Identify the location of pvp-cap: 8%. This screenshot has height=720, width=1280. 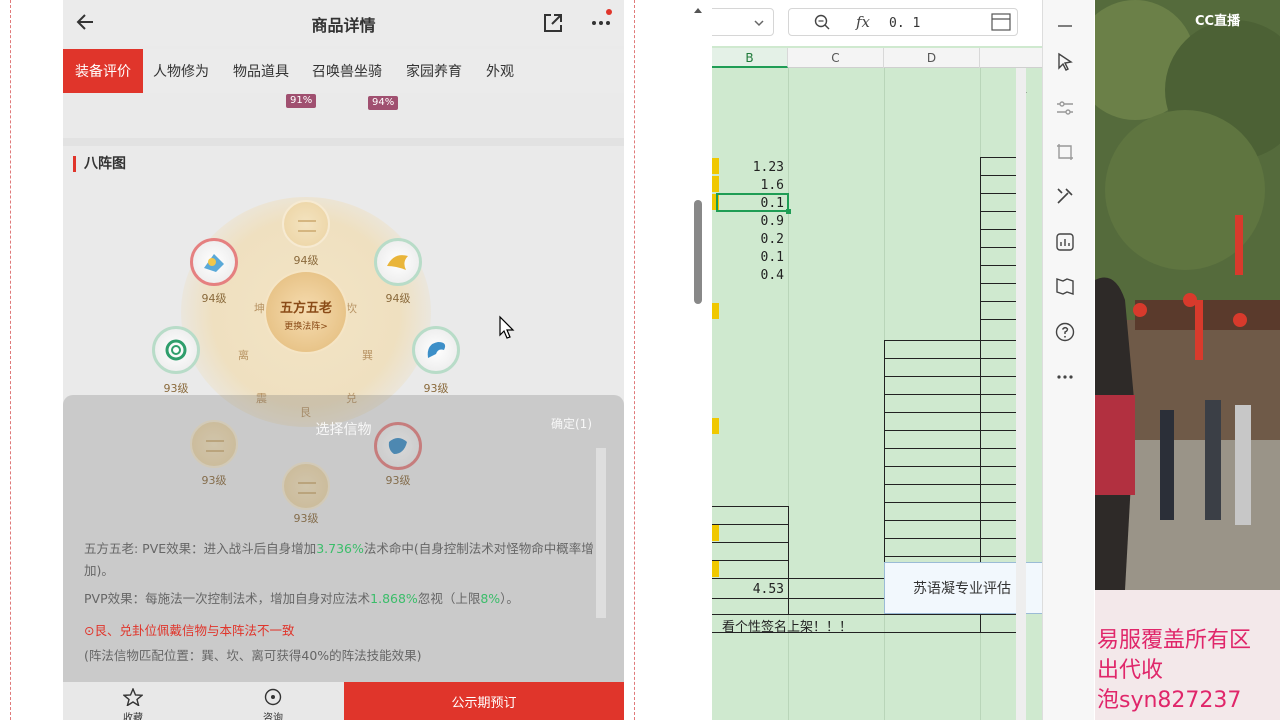
(490, 598).